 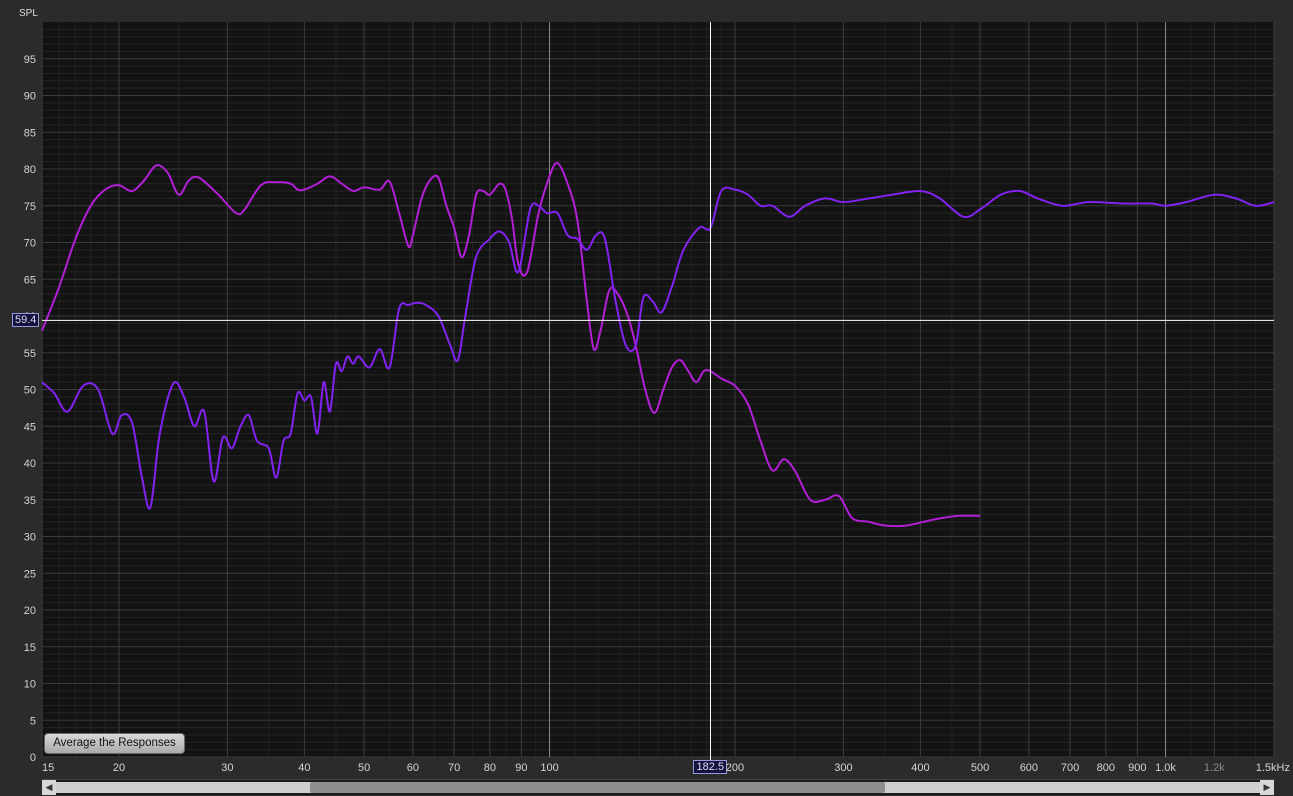 What do you see at coordinates (30, 97) in the screenshot?
I see `y-tick-label: 90` at bounding box center [30, 97].